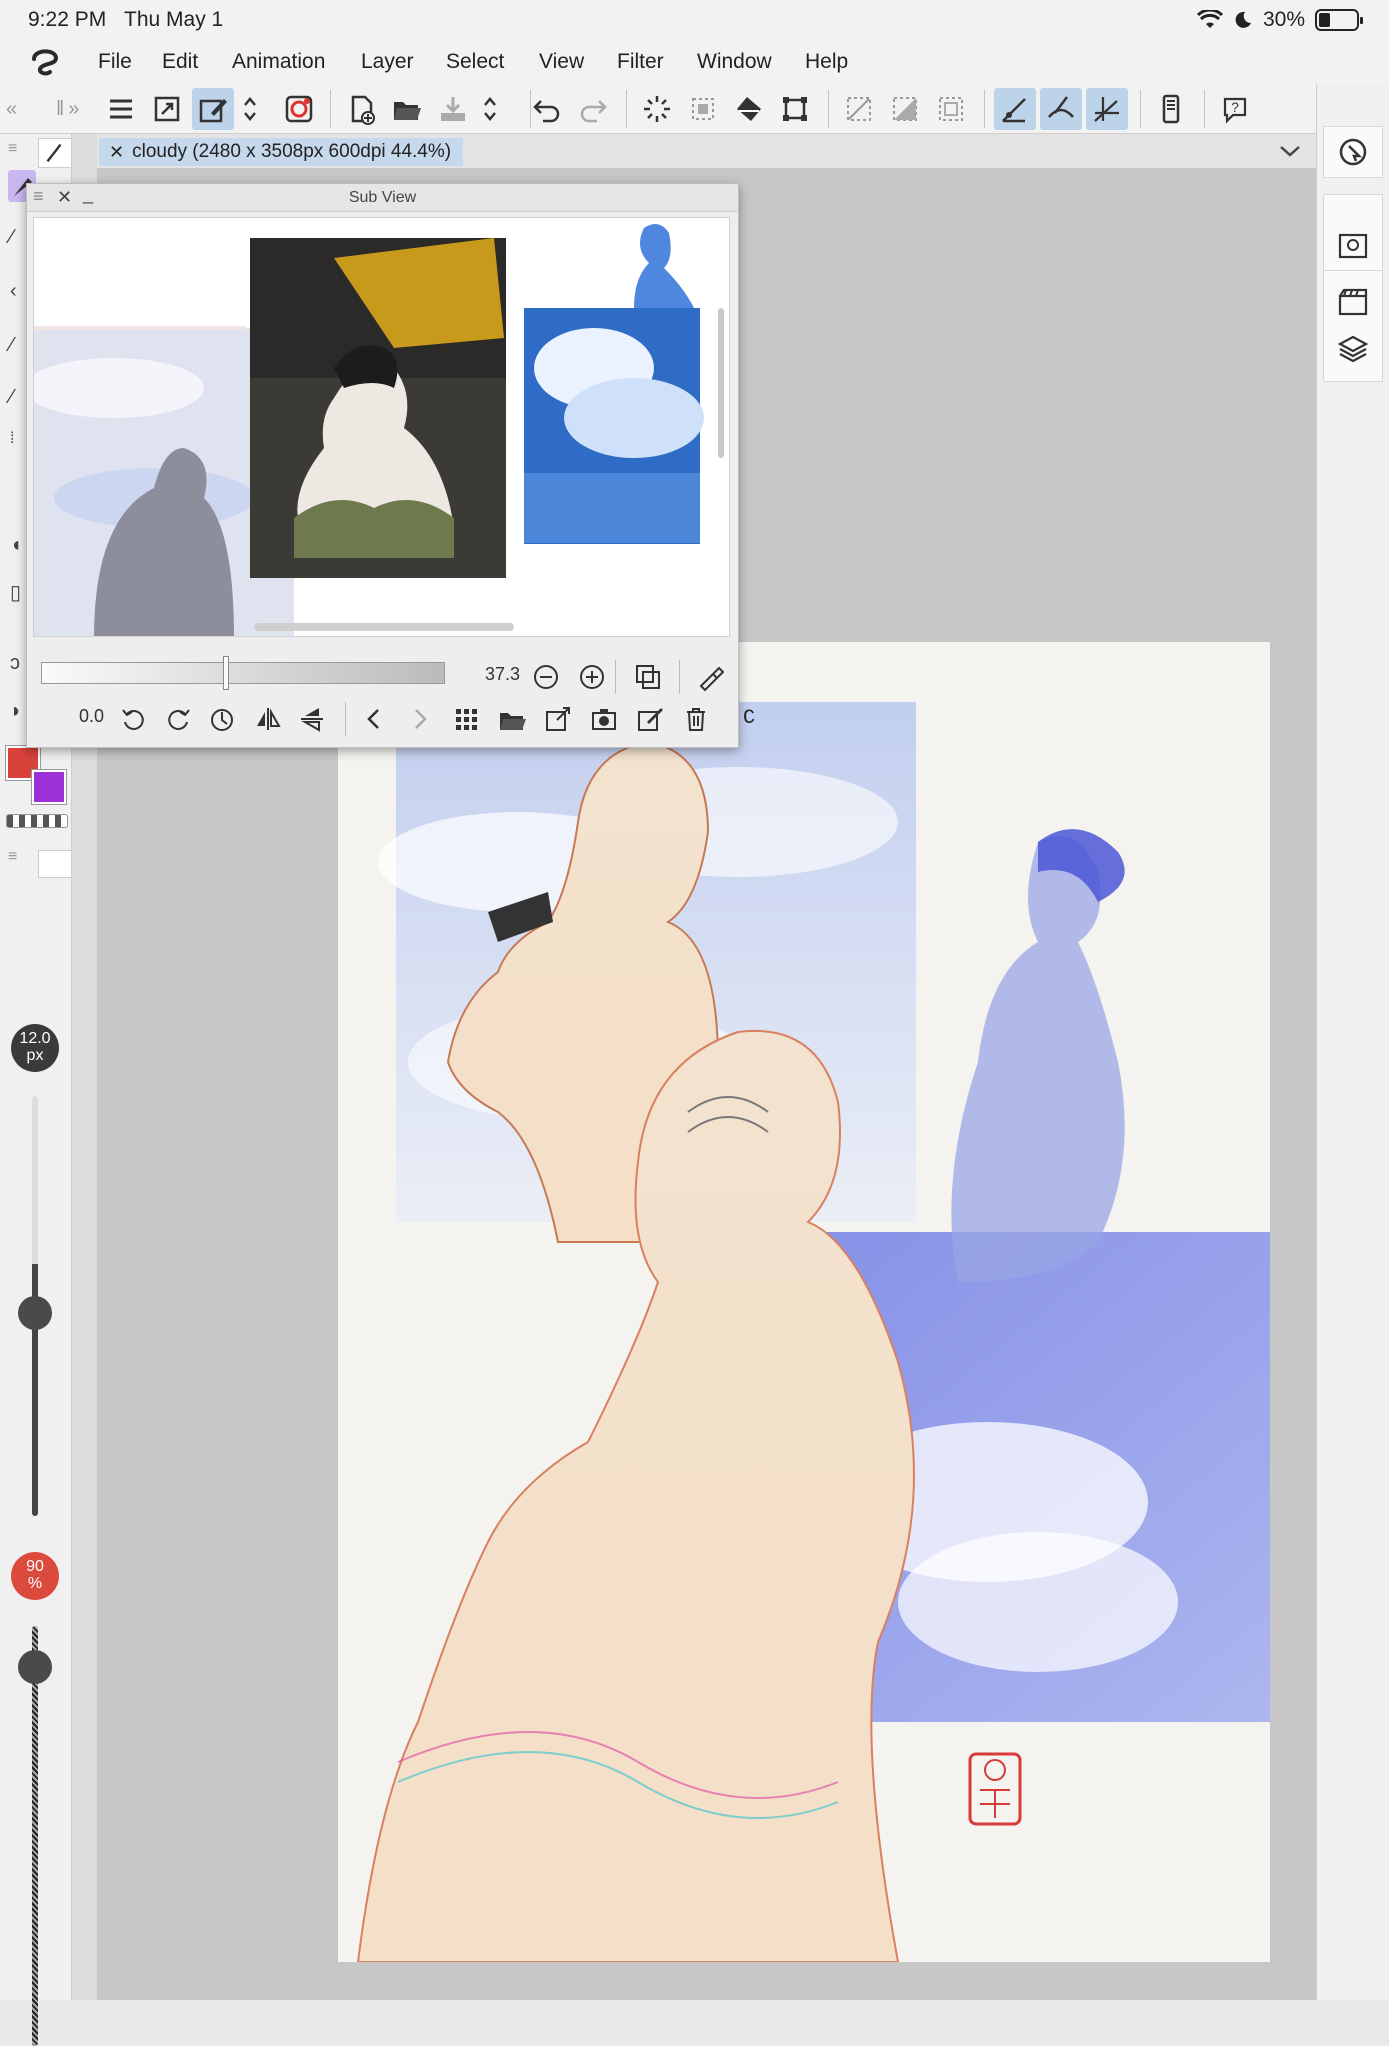 This screenshot has height=2046, width=1389. Describe the element at coordinates (1353, 152) in the screenshot. I see `navigator-icon` at that location.